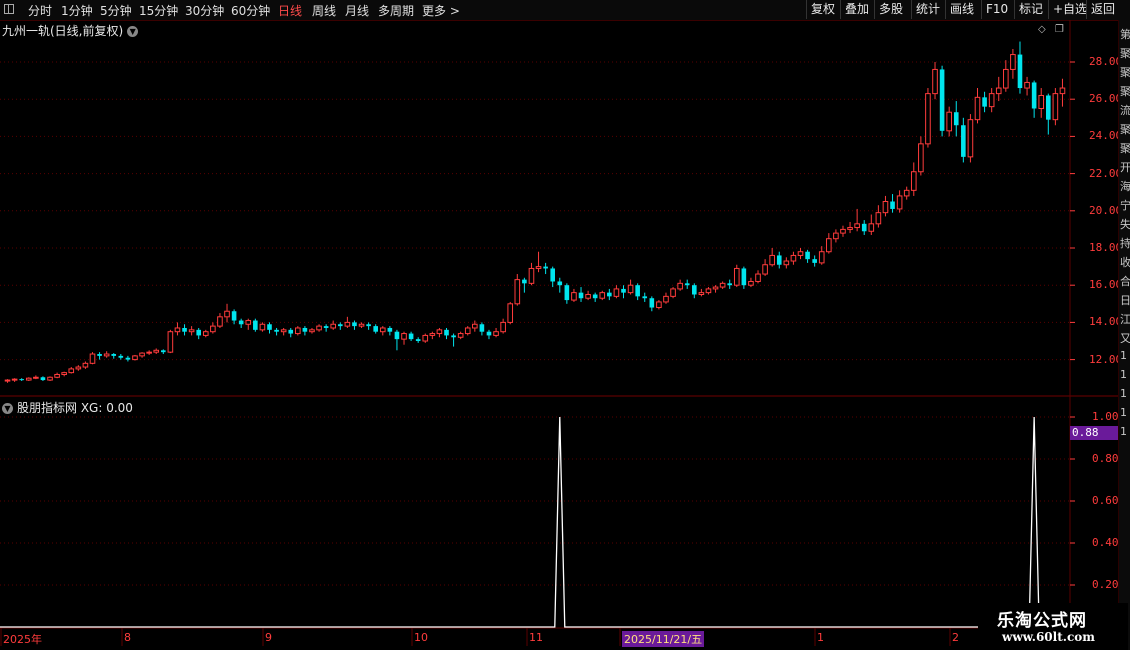 The image size is (1130, 650). I want to click on side-strip-char: 开, so click(1125, 167).